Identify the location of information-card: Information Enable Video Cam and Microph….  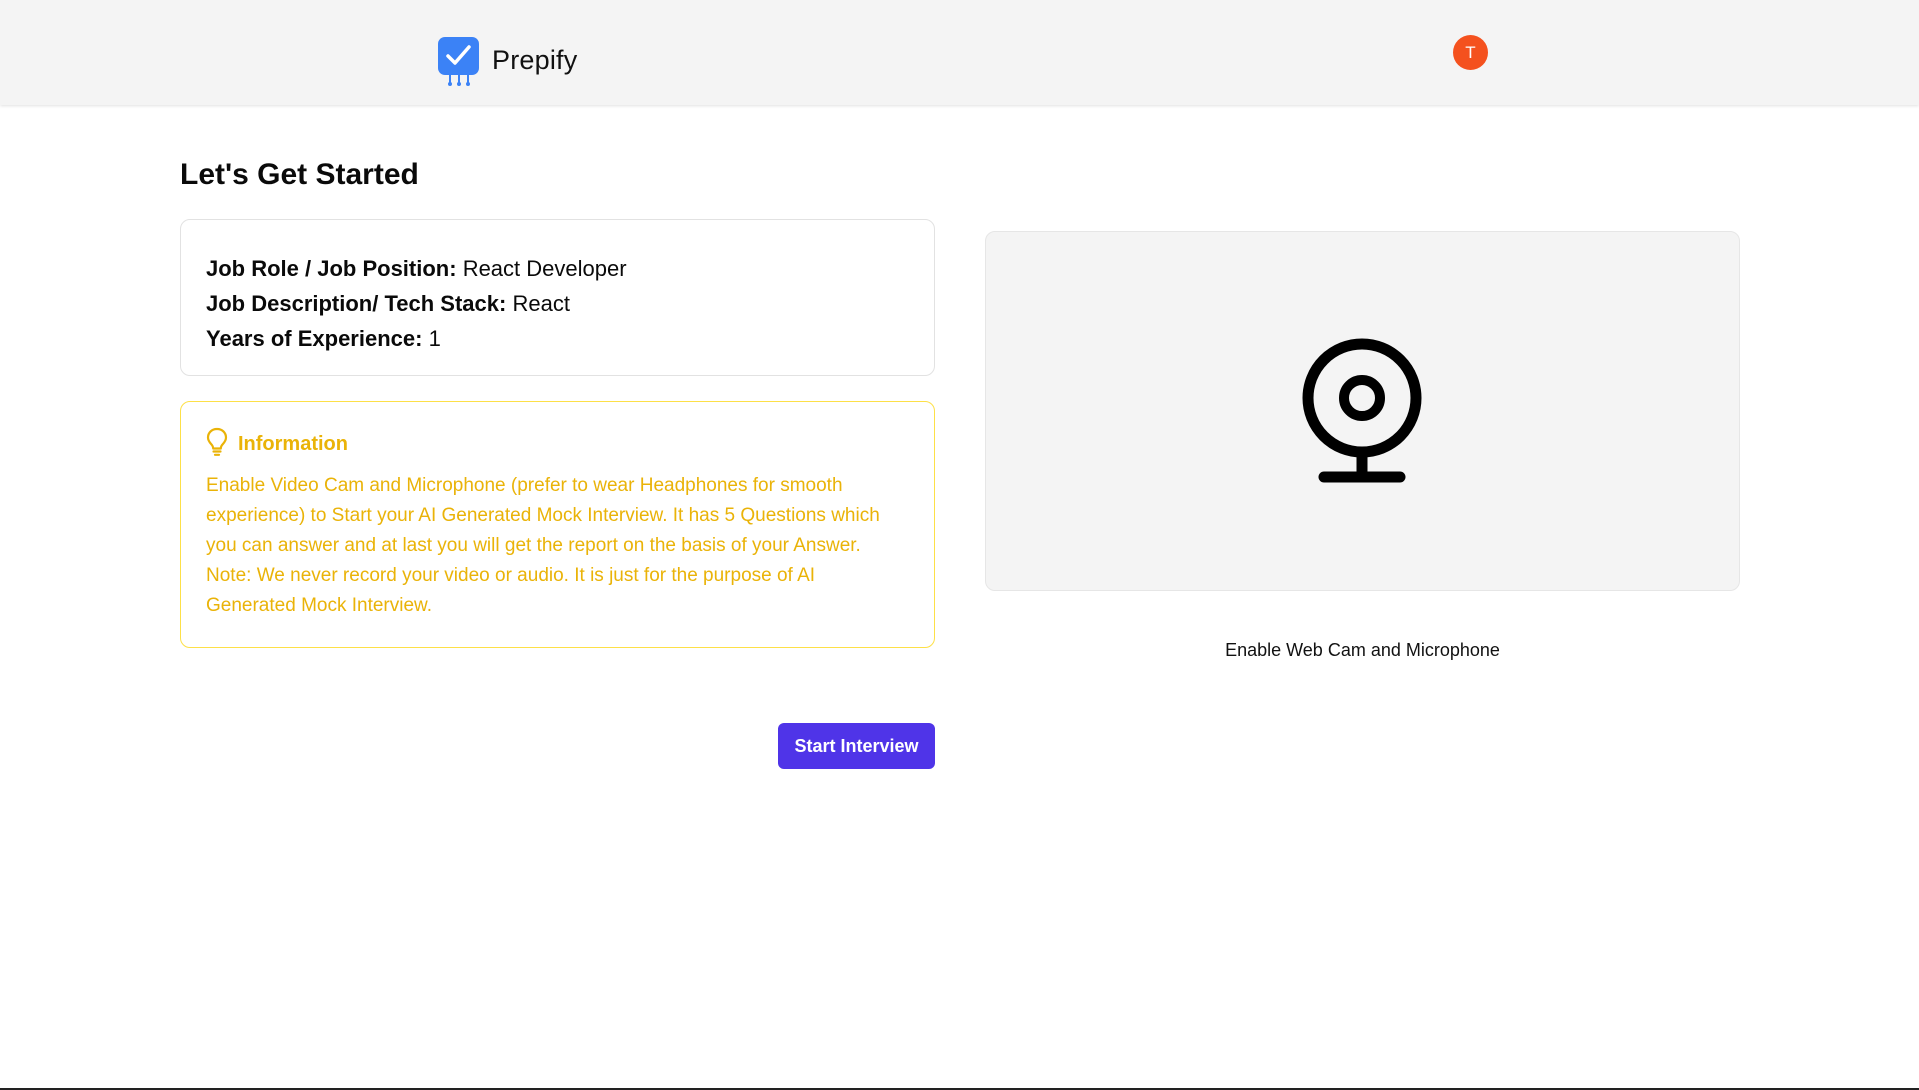
(557, 524).